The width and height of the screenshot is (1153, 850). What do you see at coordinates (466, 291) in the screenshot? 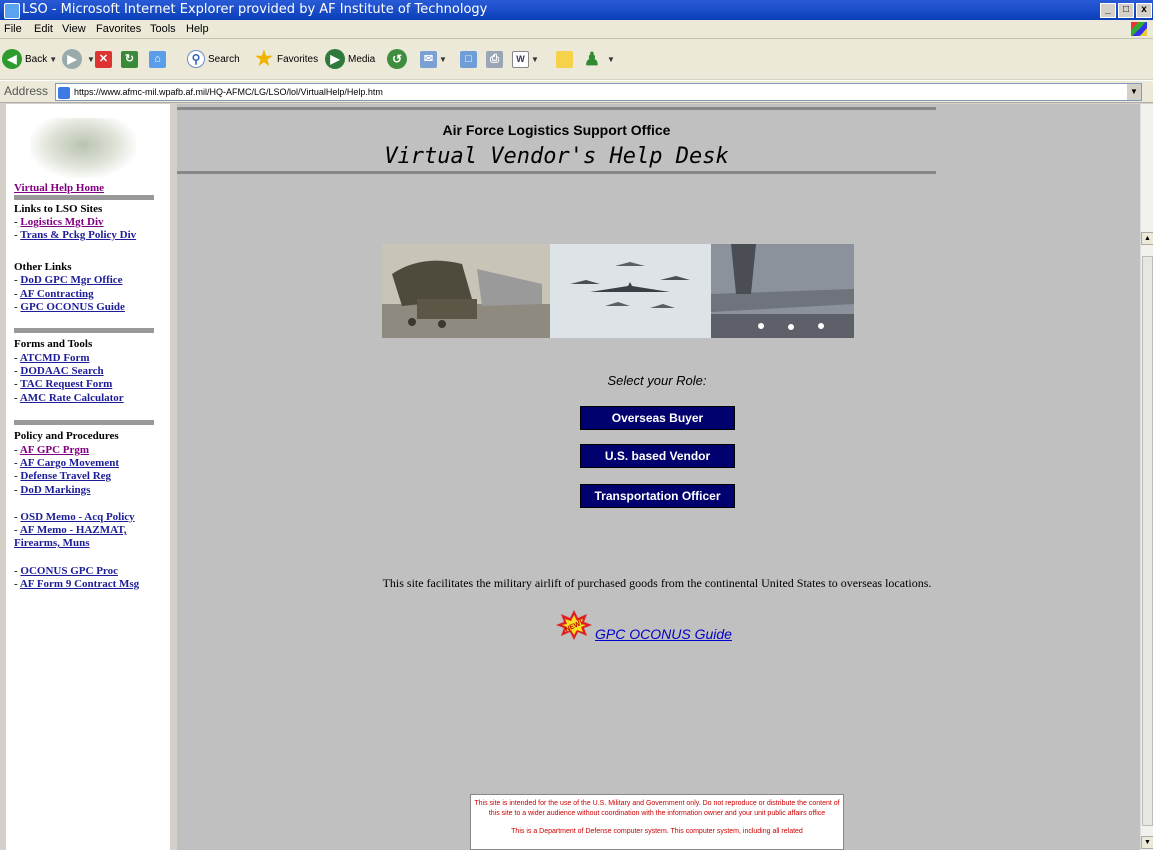
I see `helicopter-loading-photo` at bounding box center [466, 291].